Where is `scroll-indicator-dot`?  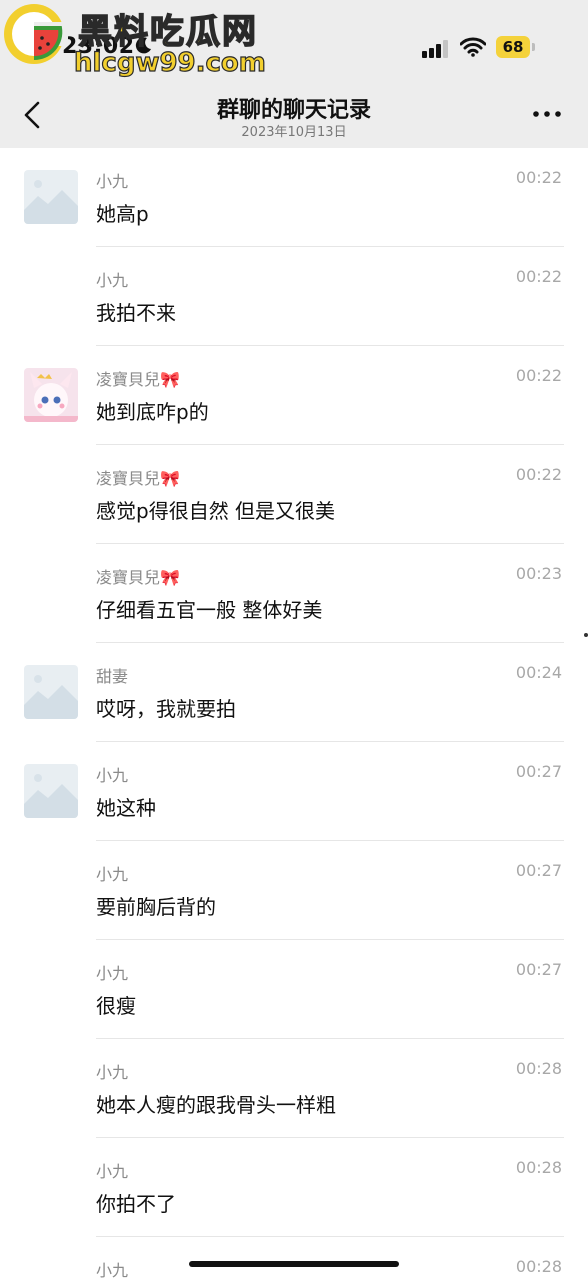 scroll-indicator-dot is located at coordinates (586, 635).